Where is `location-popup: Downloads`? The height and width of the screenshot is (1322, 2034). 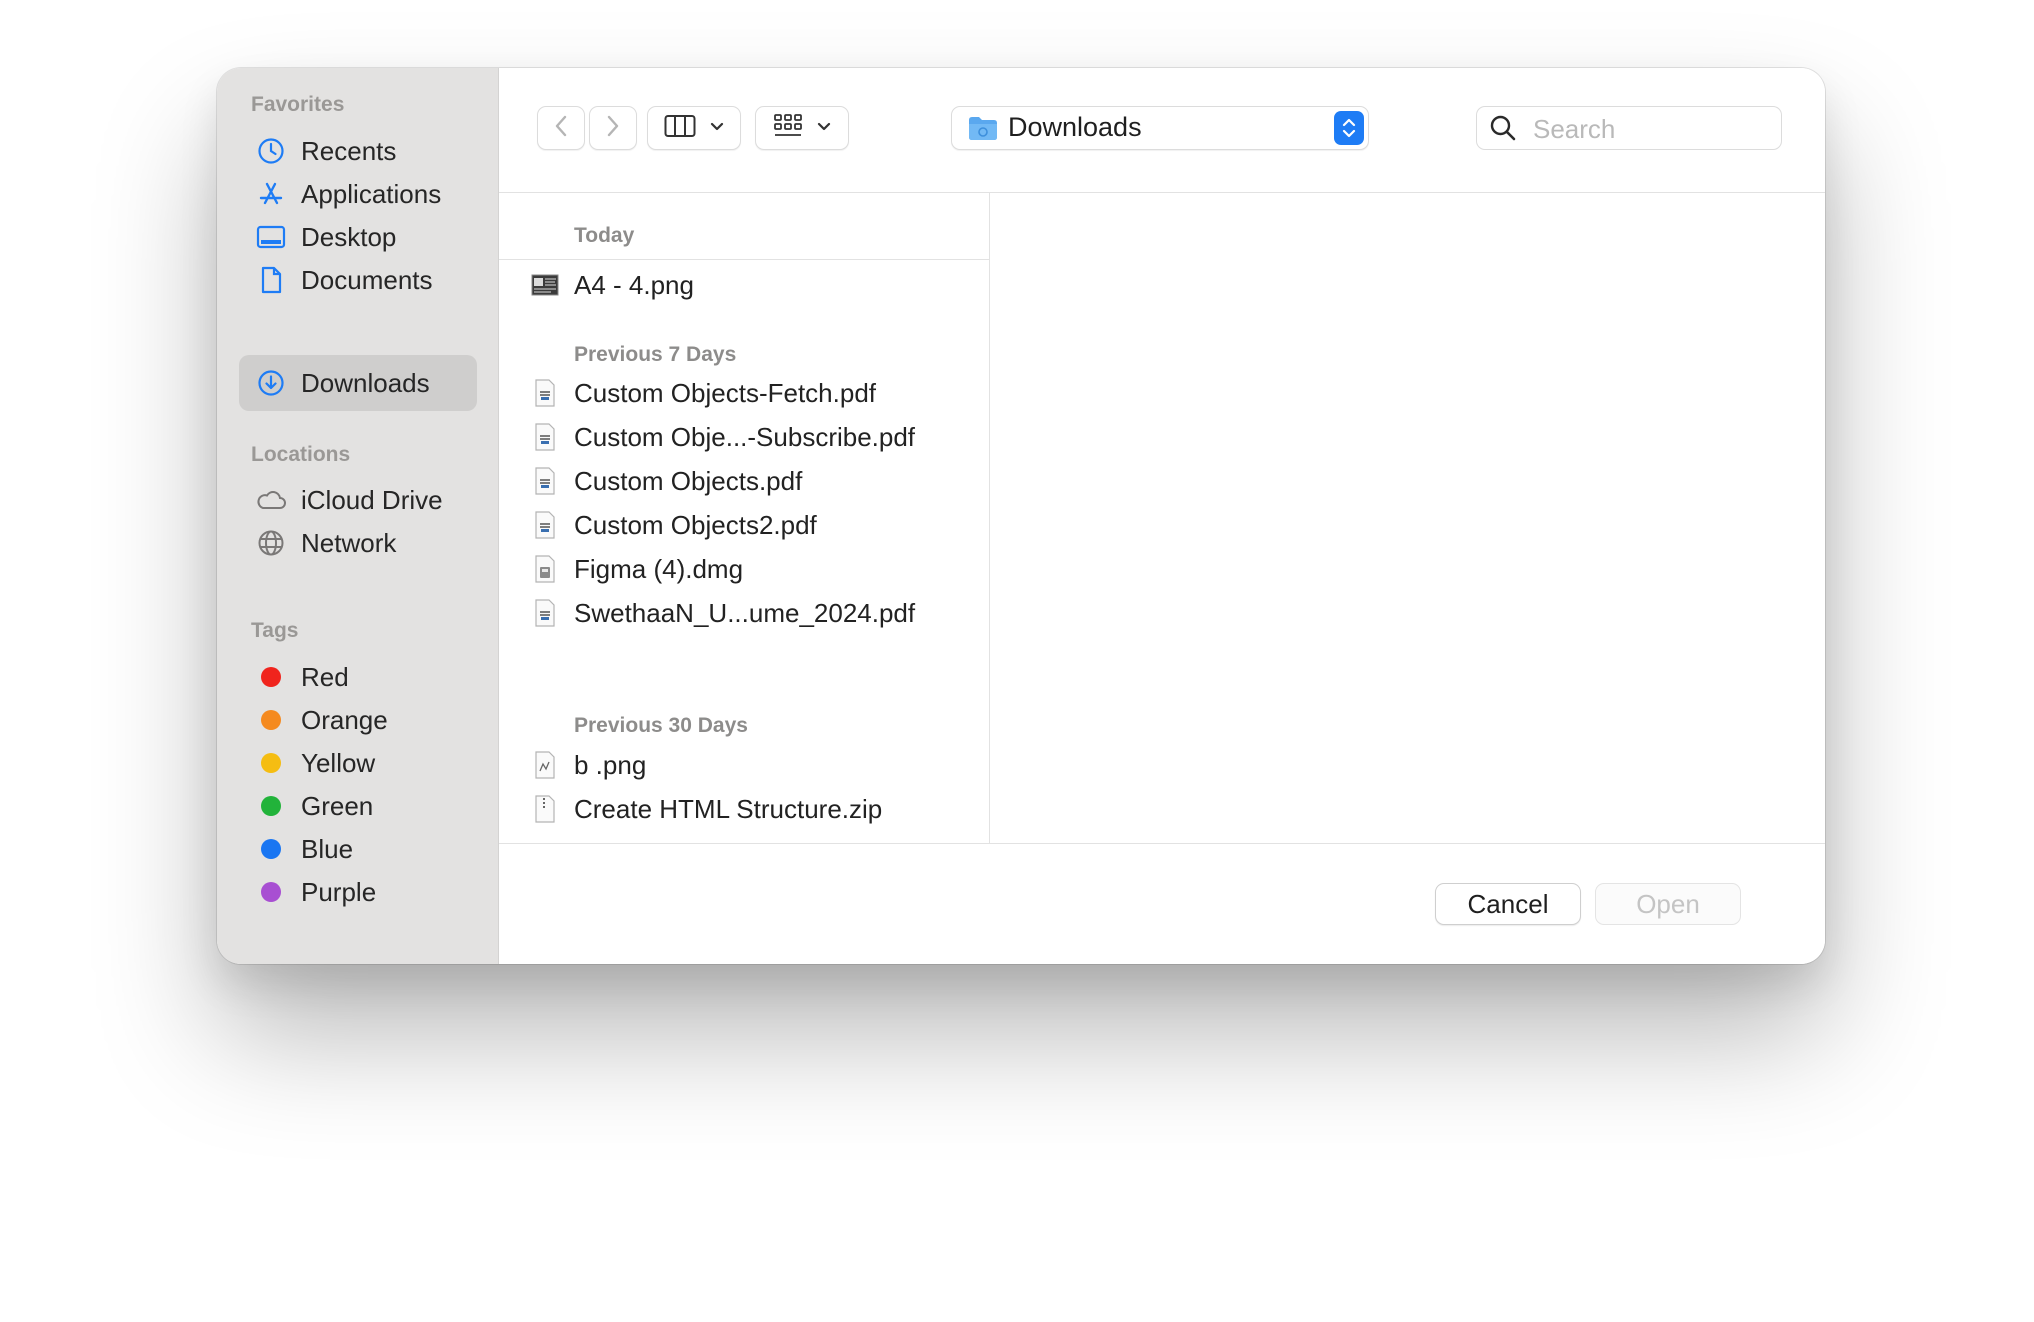 location-popup: Downloads is located at coordinates (1160, 128).